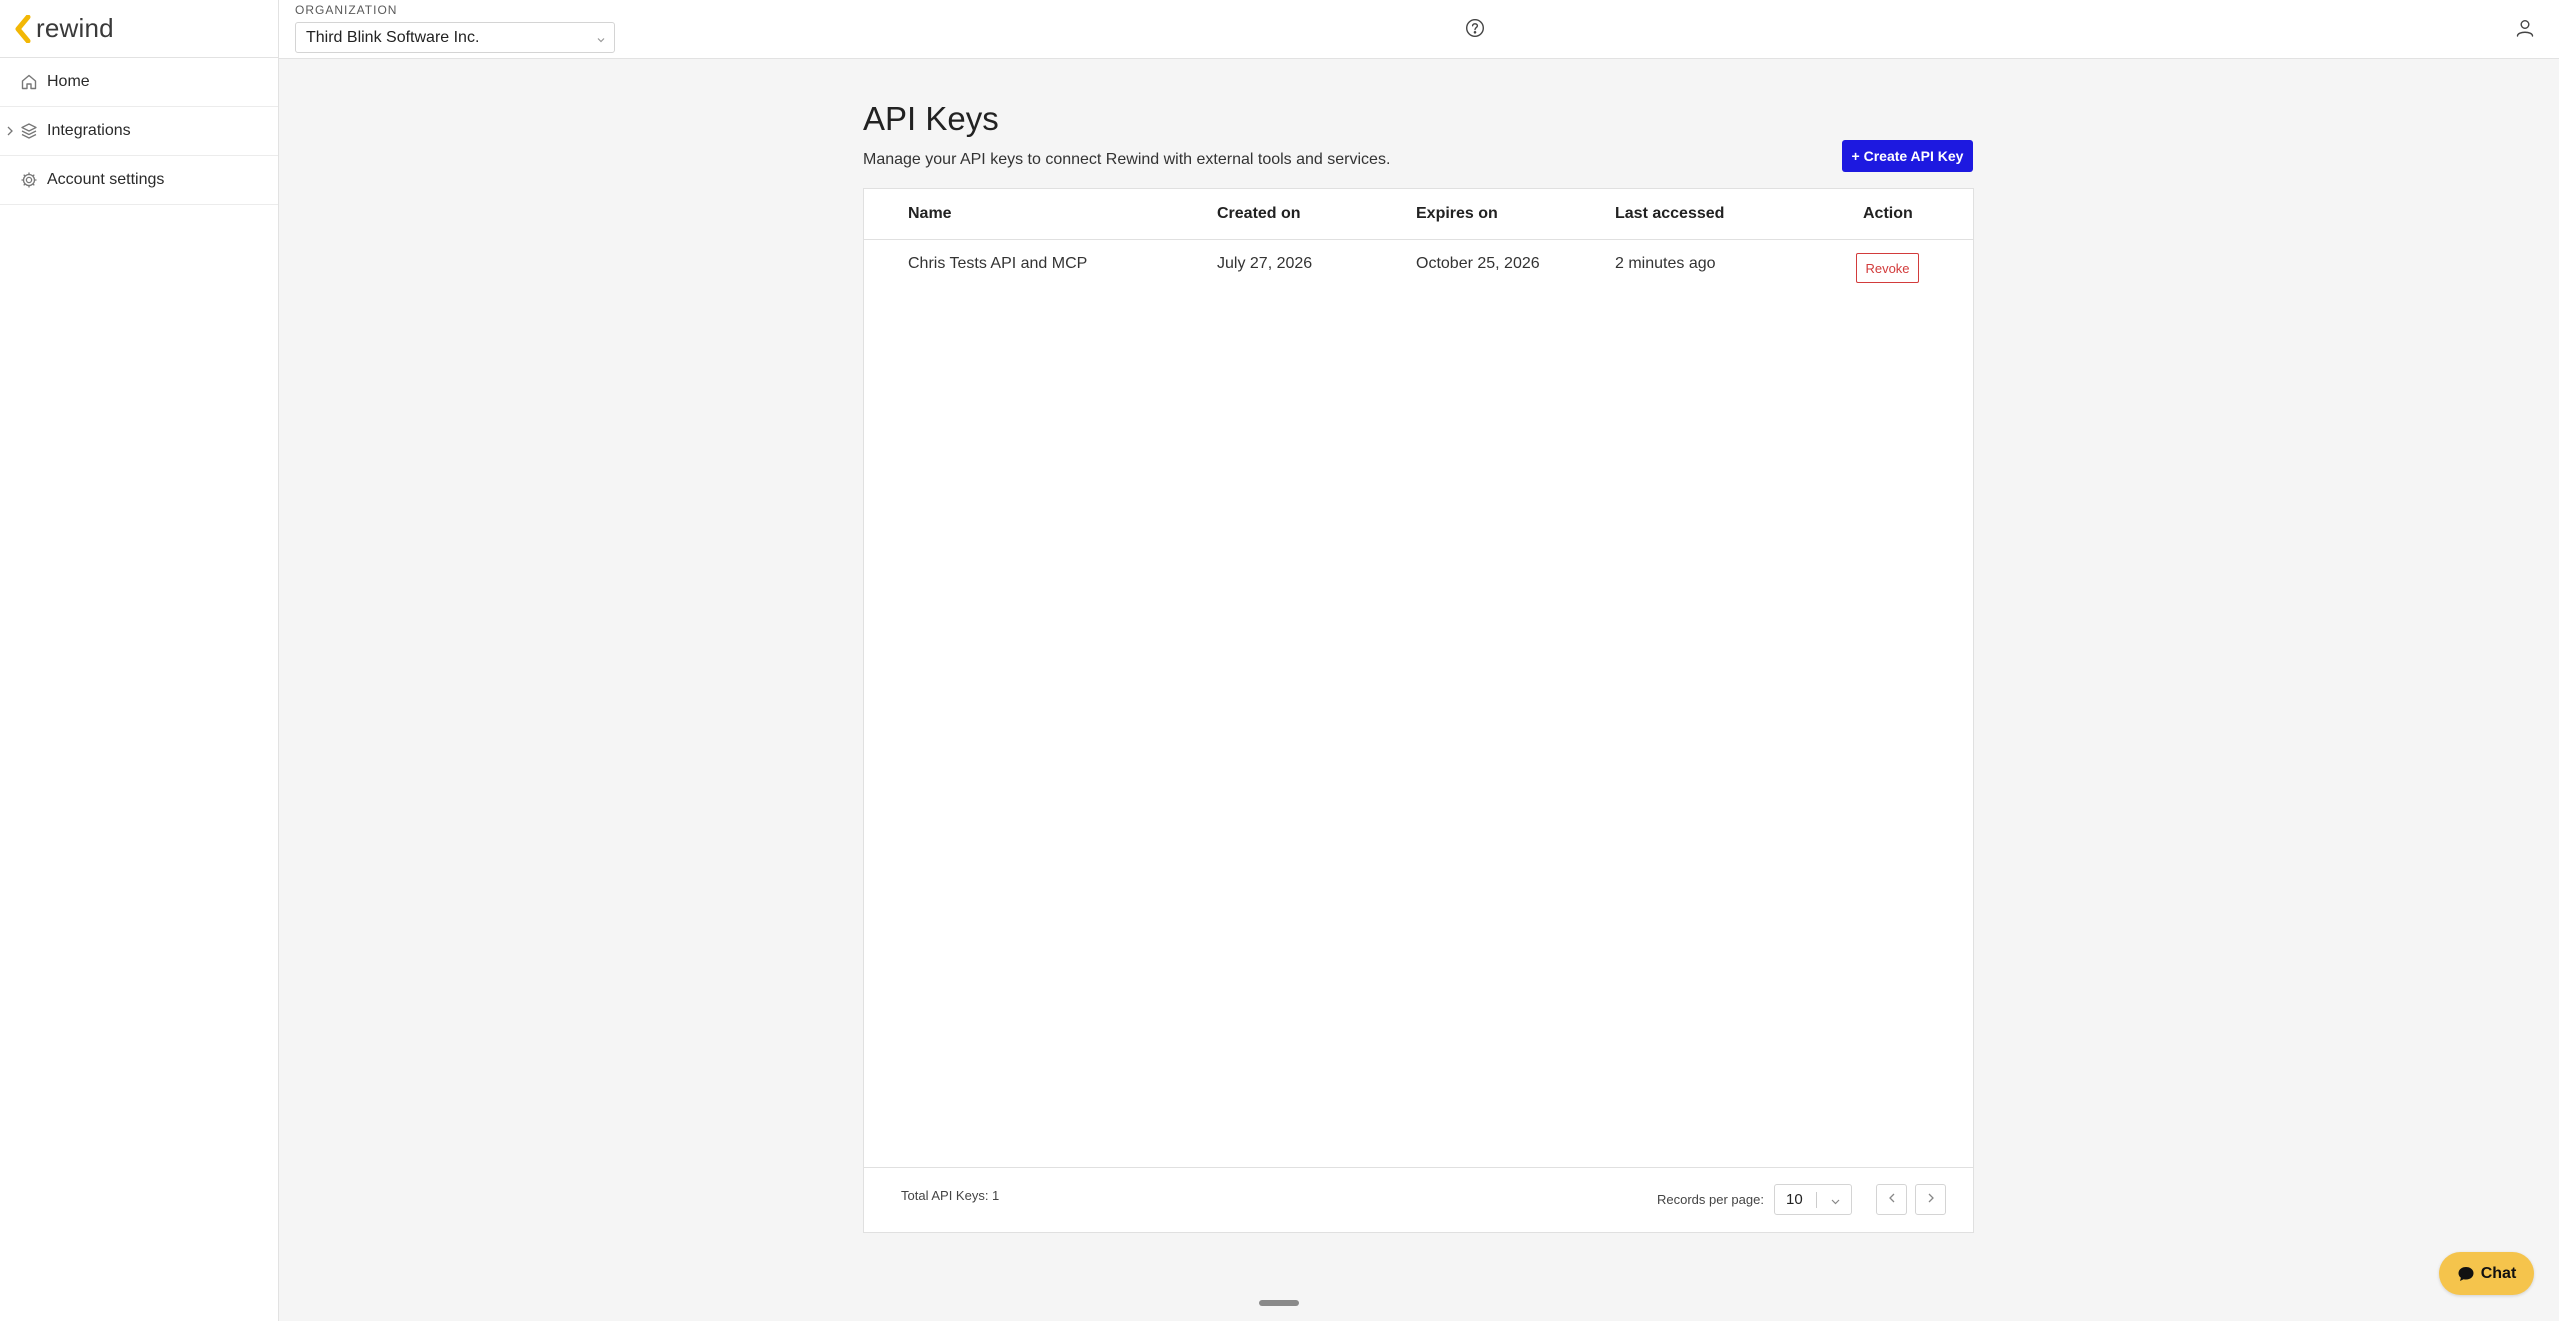 The image size is (2559, 1321). I want to click on create-api-key-button: + Create API Key, so click(1907, 156).